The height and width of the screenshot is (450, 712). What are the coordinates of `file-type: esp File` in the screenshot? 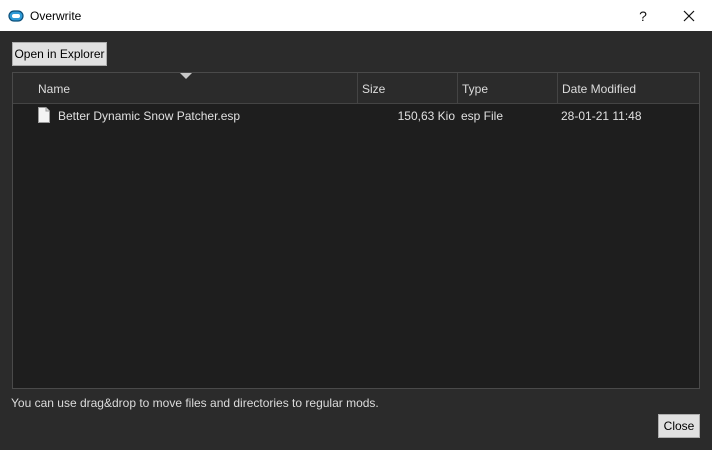 It's located at (482, 116).